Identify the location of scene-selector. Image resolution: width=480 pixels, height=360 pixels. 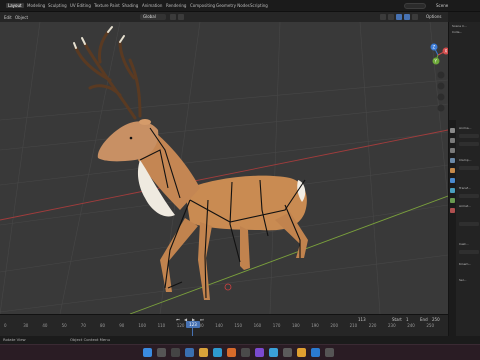
(415, 6).